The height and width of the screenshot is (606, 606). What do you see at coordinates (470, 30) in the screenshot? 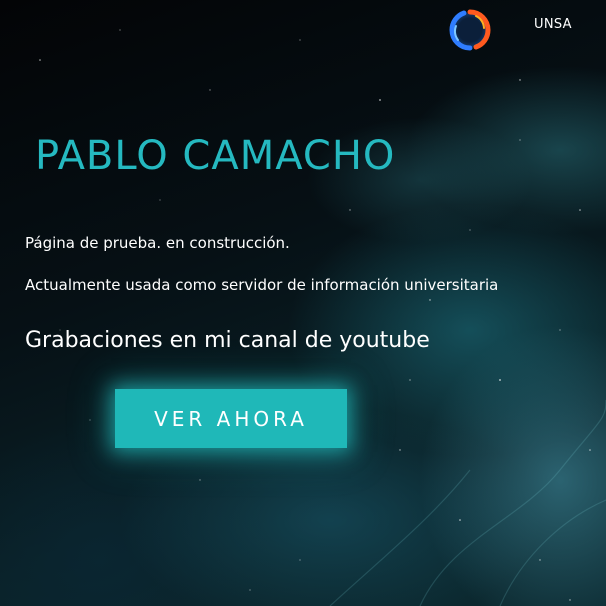
I see `orb-logo-icon` at bounding box center [470, 30].